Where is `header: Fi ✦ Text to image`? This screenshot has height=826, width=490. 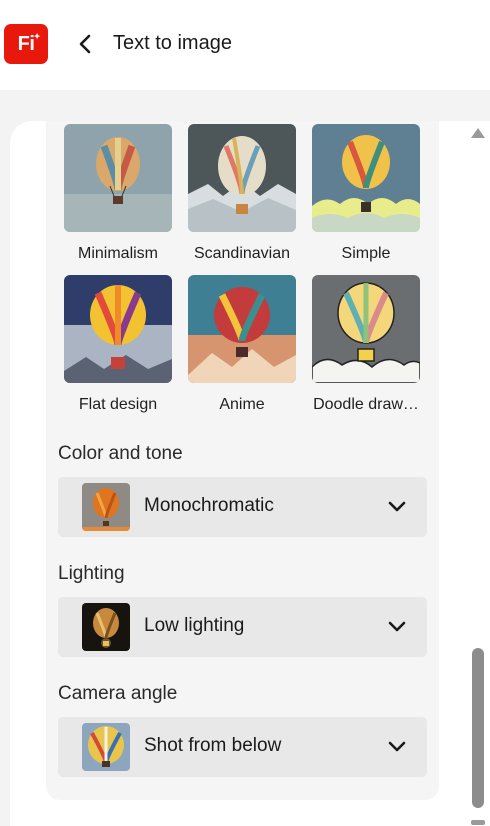
header: Fi ✦ Text to image is located at coordinates (245, 45).